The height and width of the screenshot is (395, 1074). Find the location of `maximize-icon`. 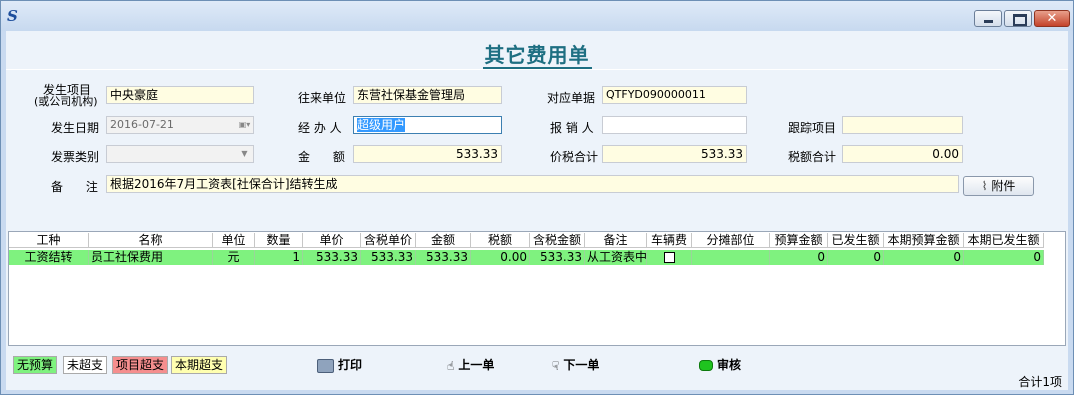

maximize-icon is located at coordinates (1018, 18).